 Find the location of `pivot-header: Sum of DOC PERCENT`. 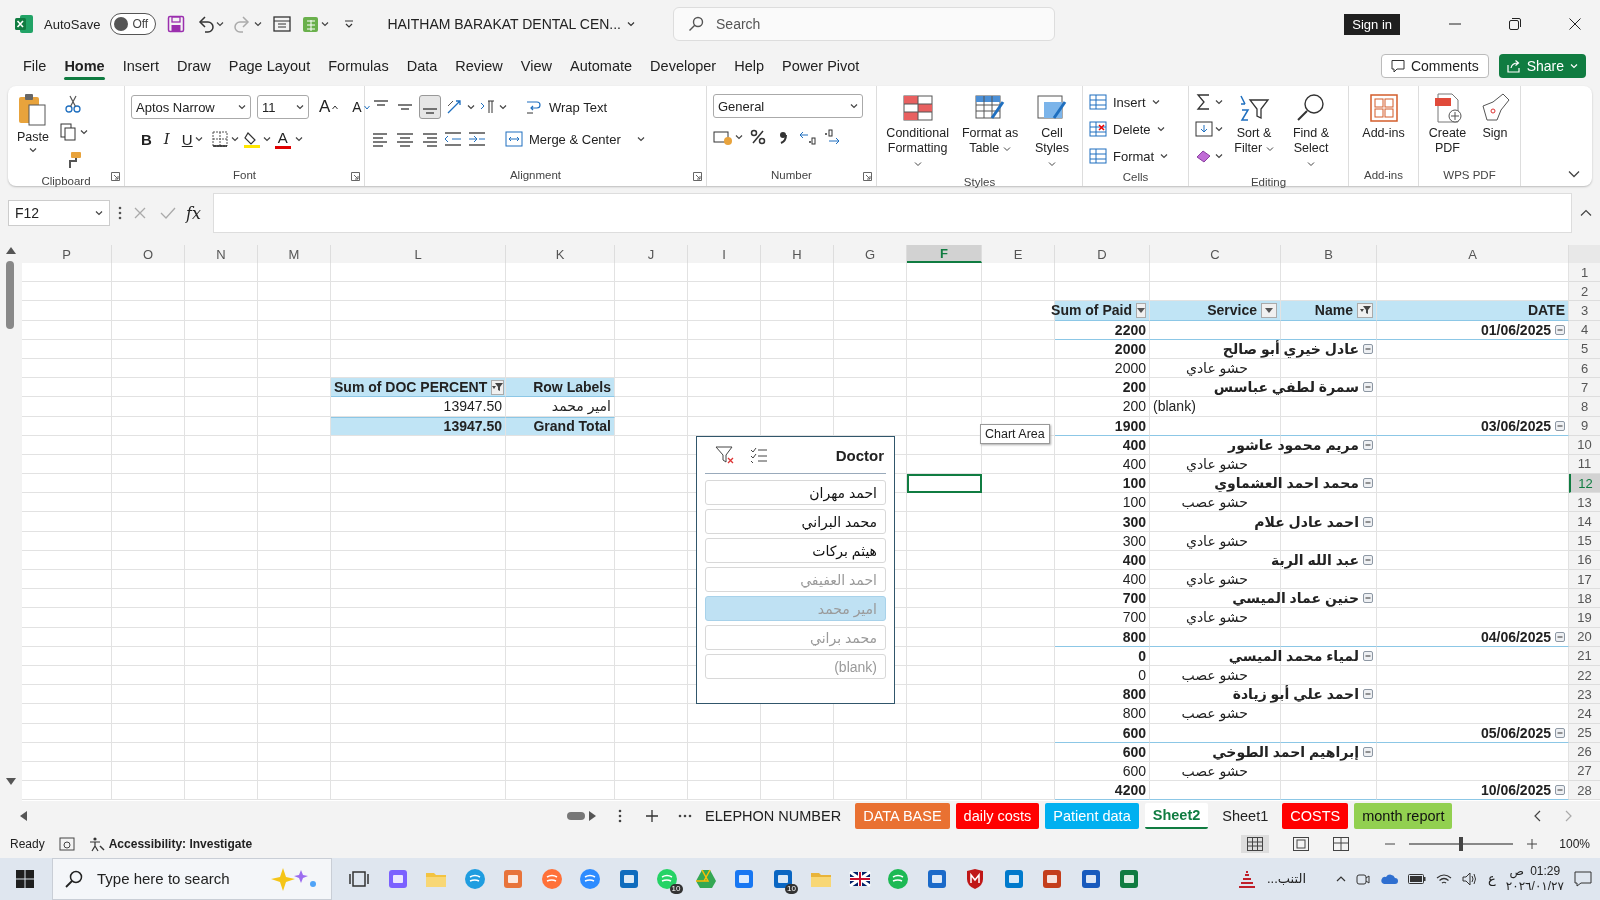

pivot-header: Sum of DOC PERCENT is located at coordinates (411, 387).